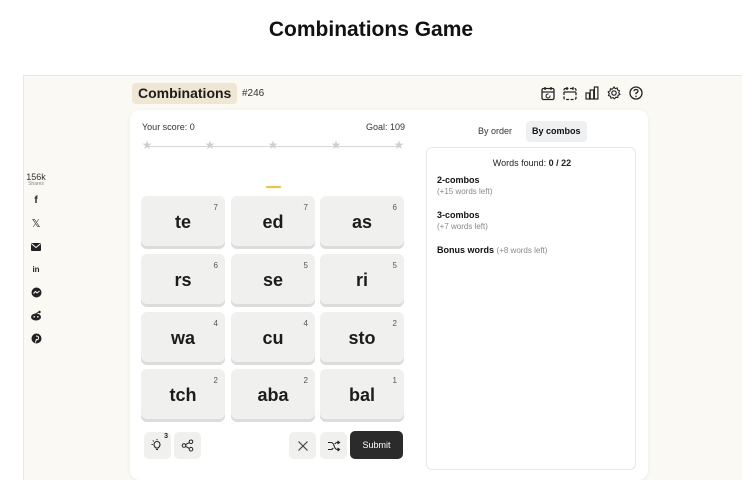 The width and height of the screenshot is (742, 480). Describe the element at coordinates (556, 131) in the screenshot. I see `tab-by-combos: By combos` at that location.